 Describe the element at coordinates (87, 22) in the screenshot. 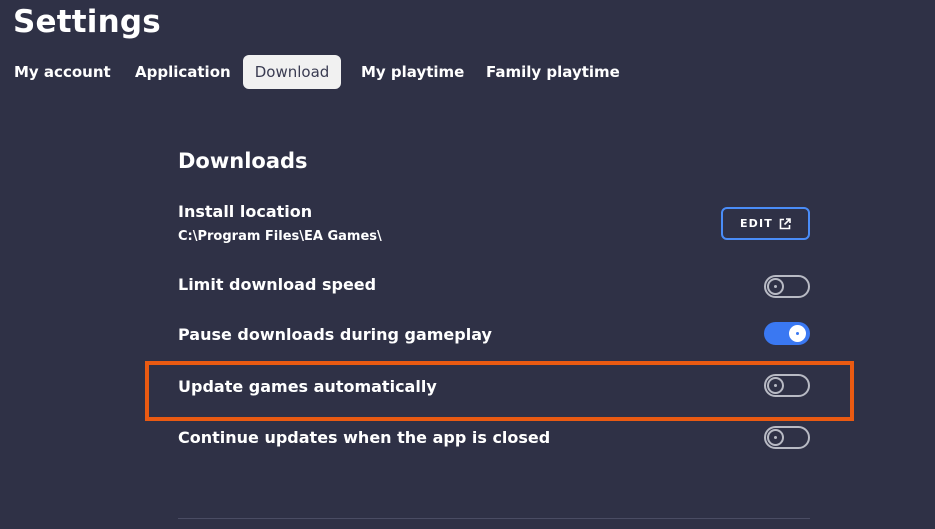

I see `page-title: Settings` at that location.